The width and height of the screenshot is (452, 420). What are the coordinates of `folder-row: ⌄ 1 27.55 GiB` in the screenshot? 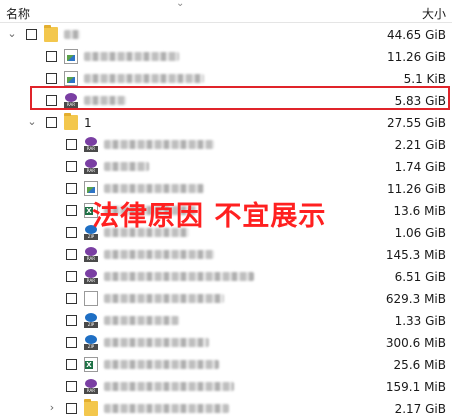 It's located at (226, 123).